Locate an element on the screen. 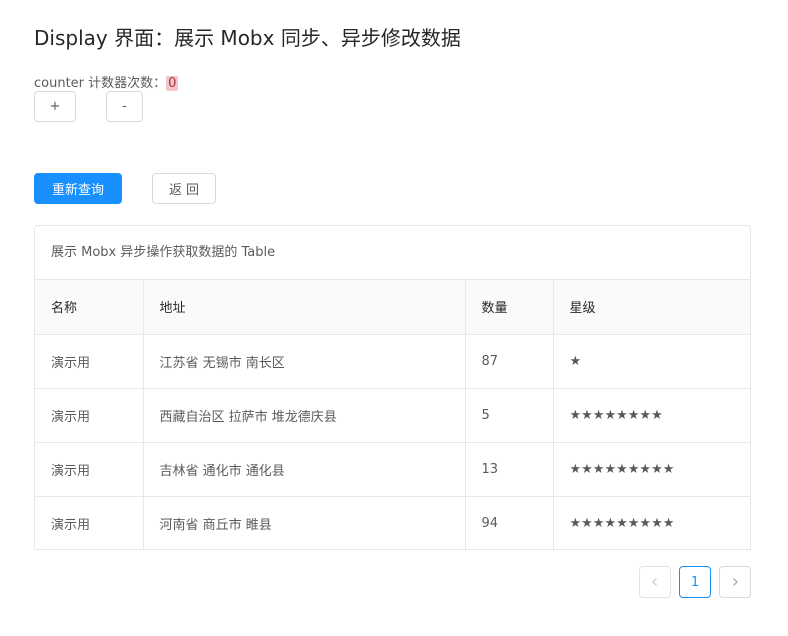 The image size is (788, 636). table-row: 演示用 江苏省 无锡市 南长区 87 ★ is located at coordinates (392, 361).